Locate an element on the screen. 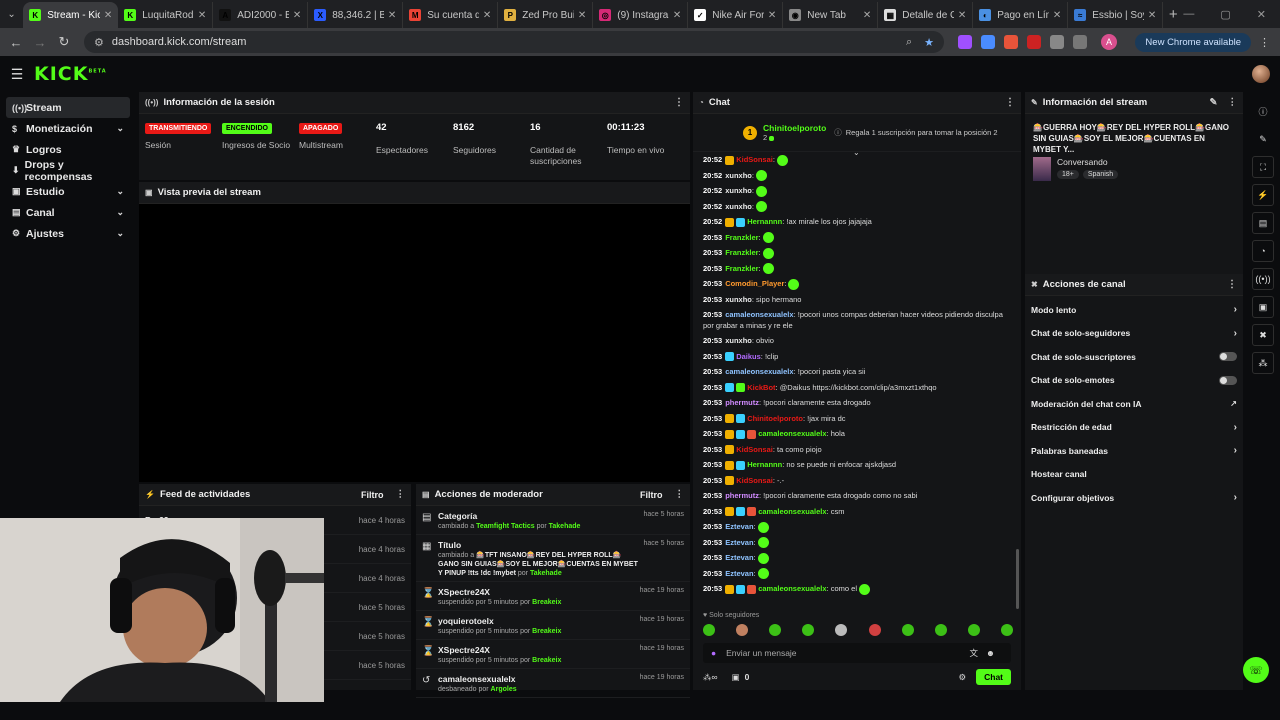  bookmark-star-icon: ★ is located at coordinates (929, 42).